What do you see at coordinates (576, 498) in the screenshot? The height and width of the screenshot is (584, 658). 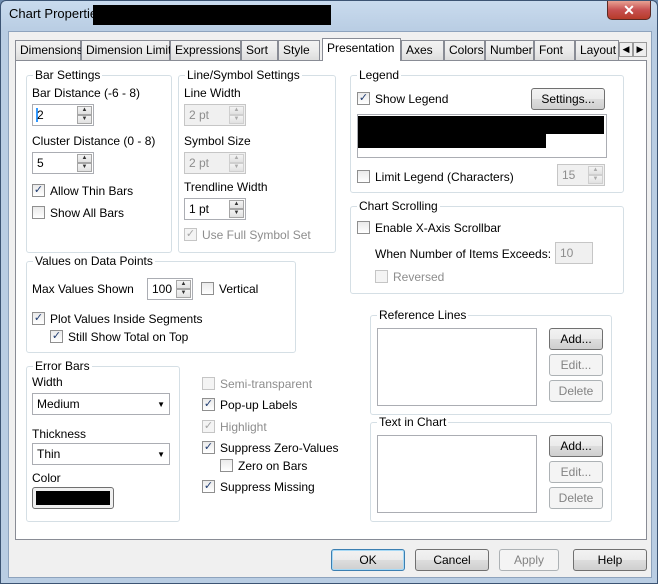 I see `text-delete-button: Delete` at bounding box center [576, 498].